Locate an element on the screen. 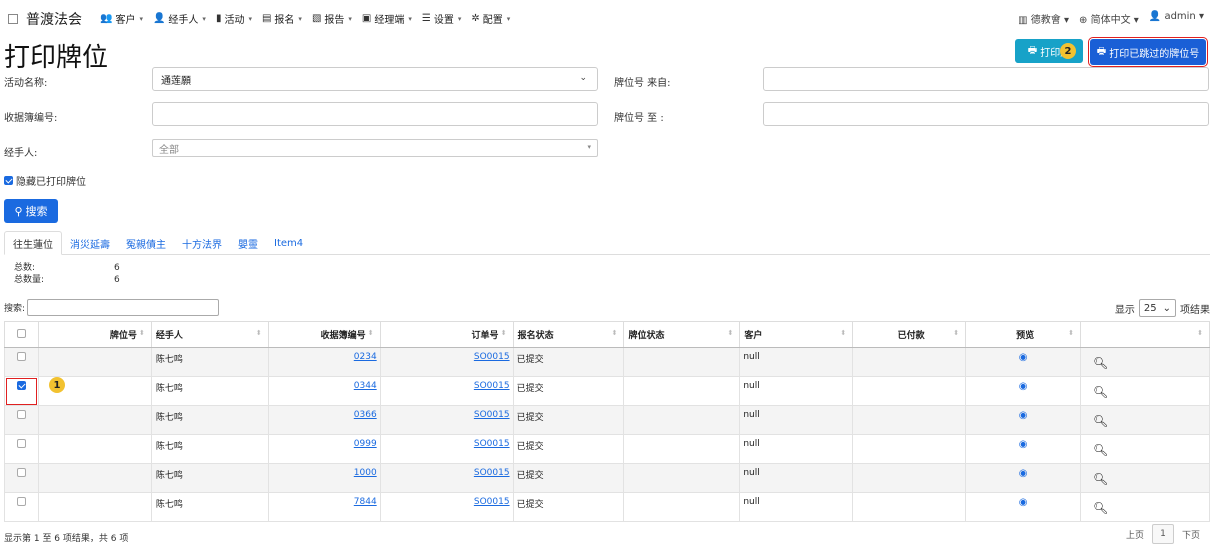 The width and height of the screenshot is (1214, 553). table-row: 陈七鸣 7844 SO0015 已提交 null ◉ 🔍︎ is located at coordinates (607, 507).